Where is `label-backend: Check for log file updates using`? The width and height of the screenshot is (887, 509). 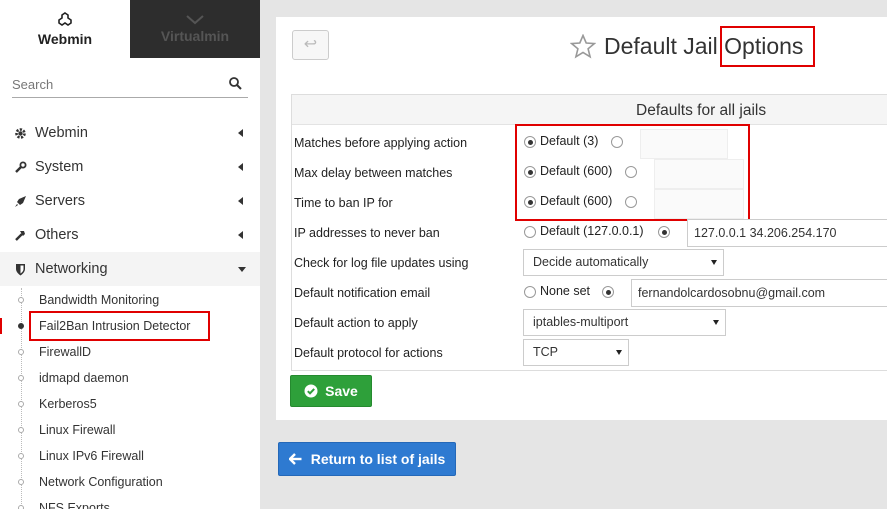
label-backend: Check for log file updates using is located at coordinates (381, 263).